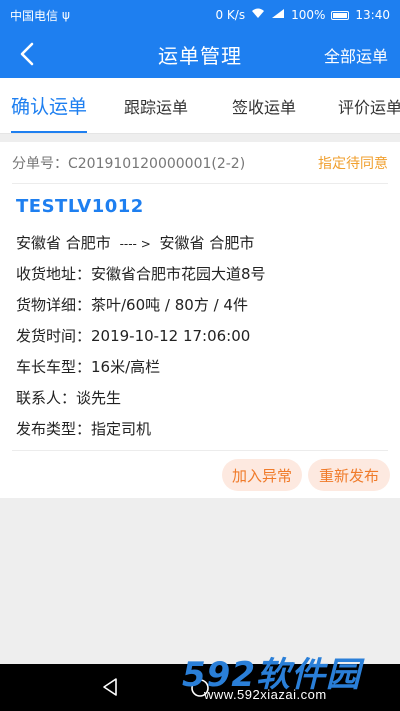 The width and height of the screenshot is (400, 711). I want to click on plate-number: TESTLV1012, so click(80, 206).